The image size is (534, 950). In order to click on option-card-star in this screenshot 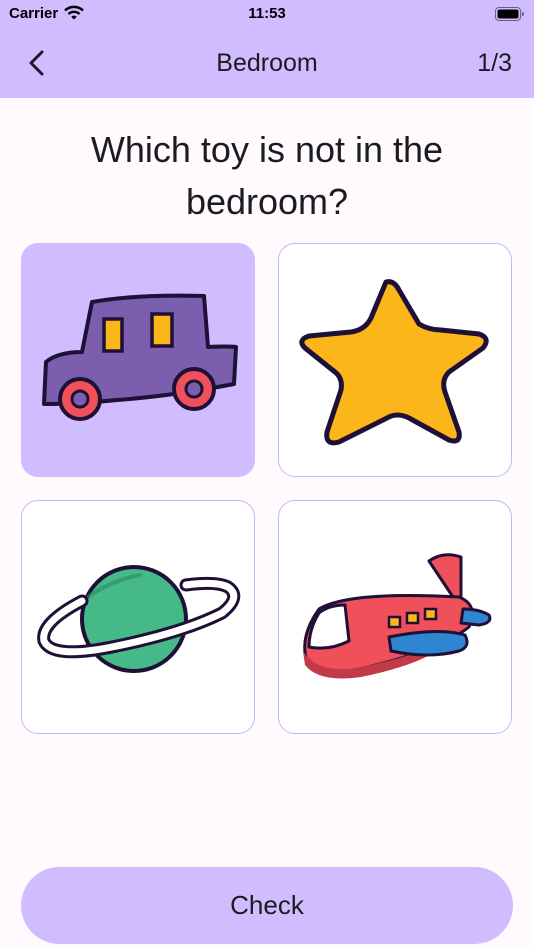, I will do `click(395, 360)`.